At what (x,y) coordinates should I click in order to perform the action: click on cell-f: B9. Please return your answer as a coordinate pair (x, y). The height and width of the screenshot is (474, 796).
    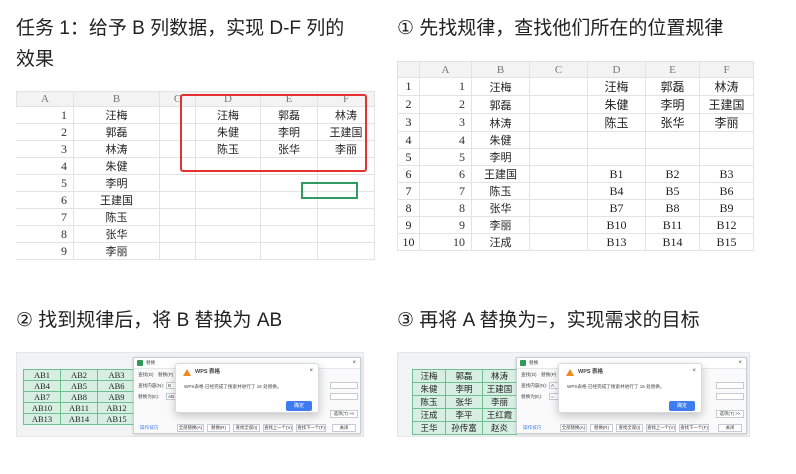
    Looking at the image, I should click on (726, 208).